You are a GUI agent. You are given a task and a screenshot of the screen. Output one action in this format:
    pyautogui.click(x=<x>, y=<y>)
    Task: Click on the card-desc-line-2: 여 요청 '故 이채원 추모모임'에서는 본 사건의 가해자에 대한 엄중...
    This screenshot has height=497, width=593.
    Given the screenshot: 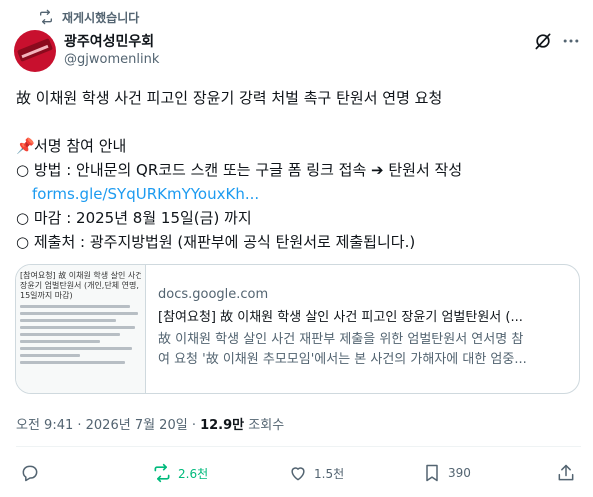 What is the action you would take?
    pyautogui.click(x=342, y=359)
    